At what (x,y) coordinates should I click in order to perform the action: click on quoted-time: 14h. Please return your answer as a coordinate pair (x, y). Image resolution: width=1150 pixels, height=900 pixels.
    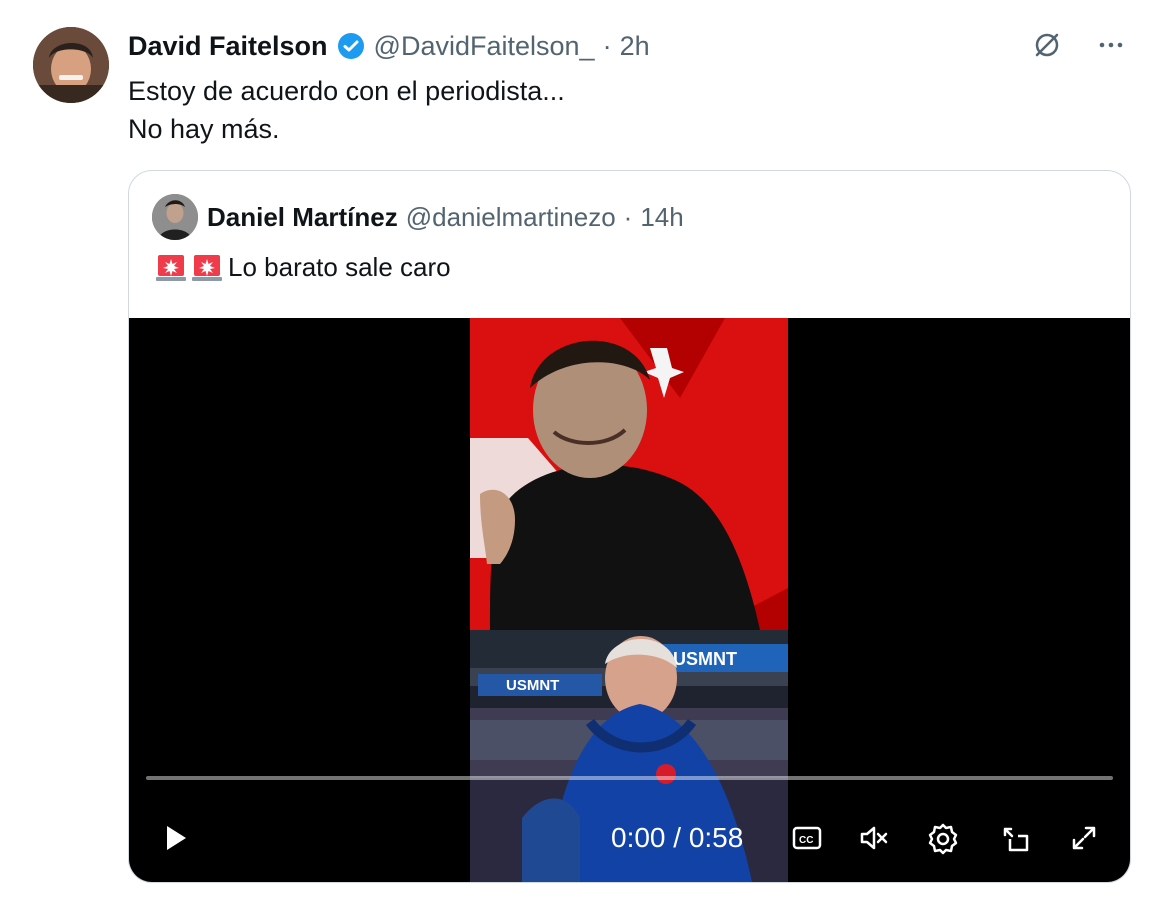
    Looking at the image, I should click on (661, 217).